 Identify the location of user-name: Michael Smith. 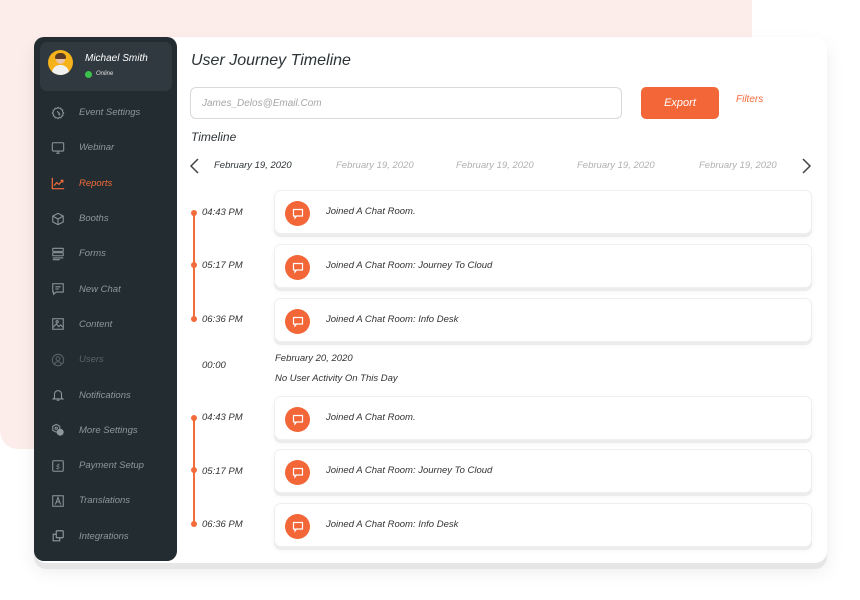
(116, 58).